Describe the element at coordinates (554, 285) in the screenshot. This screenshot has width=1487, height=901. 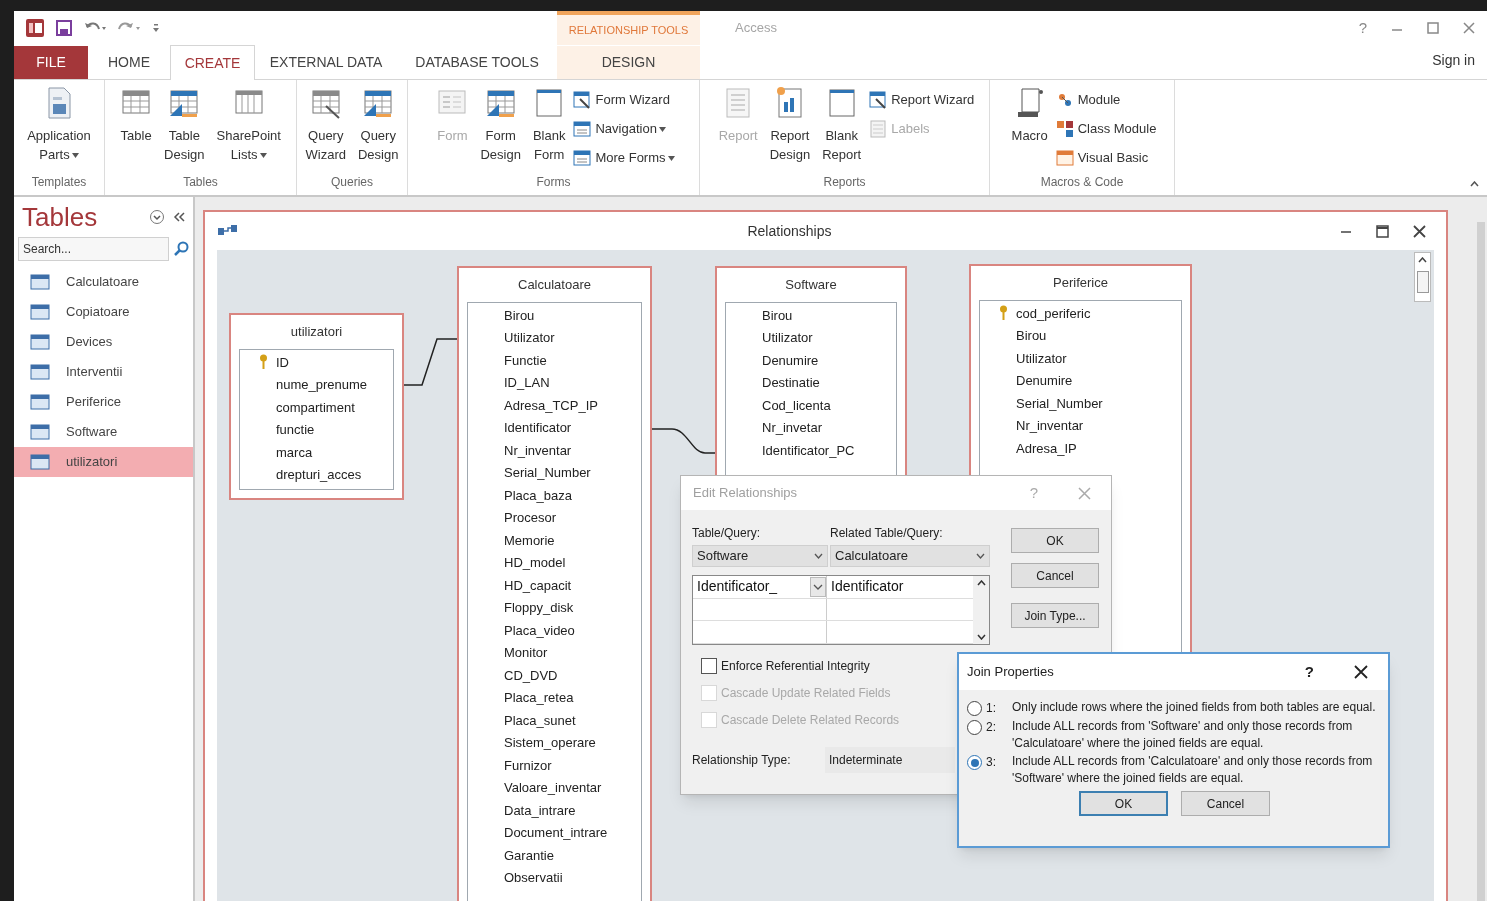
I see `table-title: Calculatoare` at that location.